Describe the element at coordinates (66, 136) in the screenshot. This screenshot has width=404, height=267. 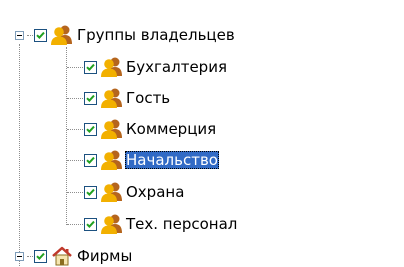
I see `tree-line-children` at that location.